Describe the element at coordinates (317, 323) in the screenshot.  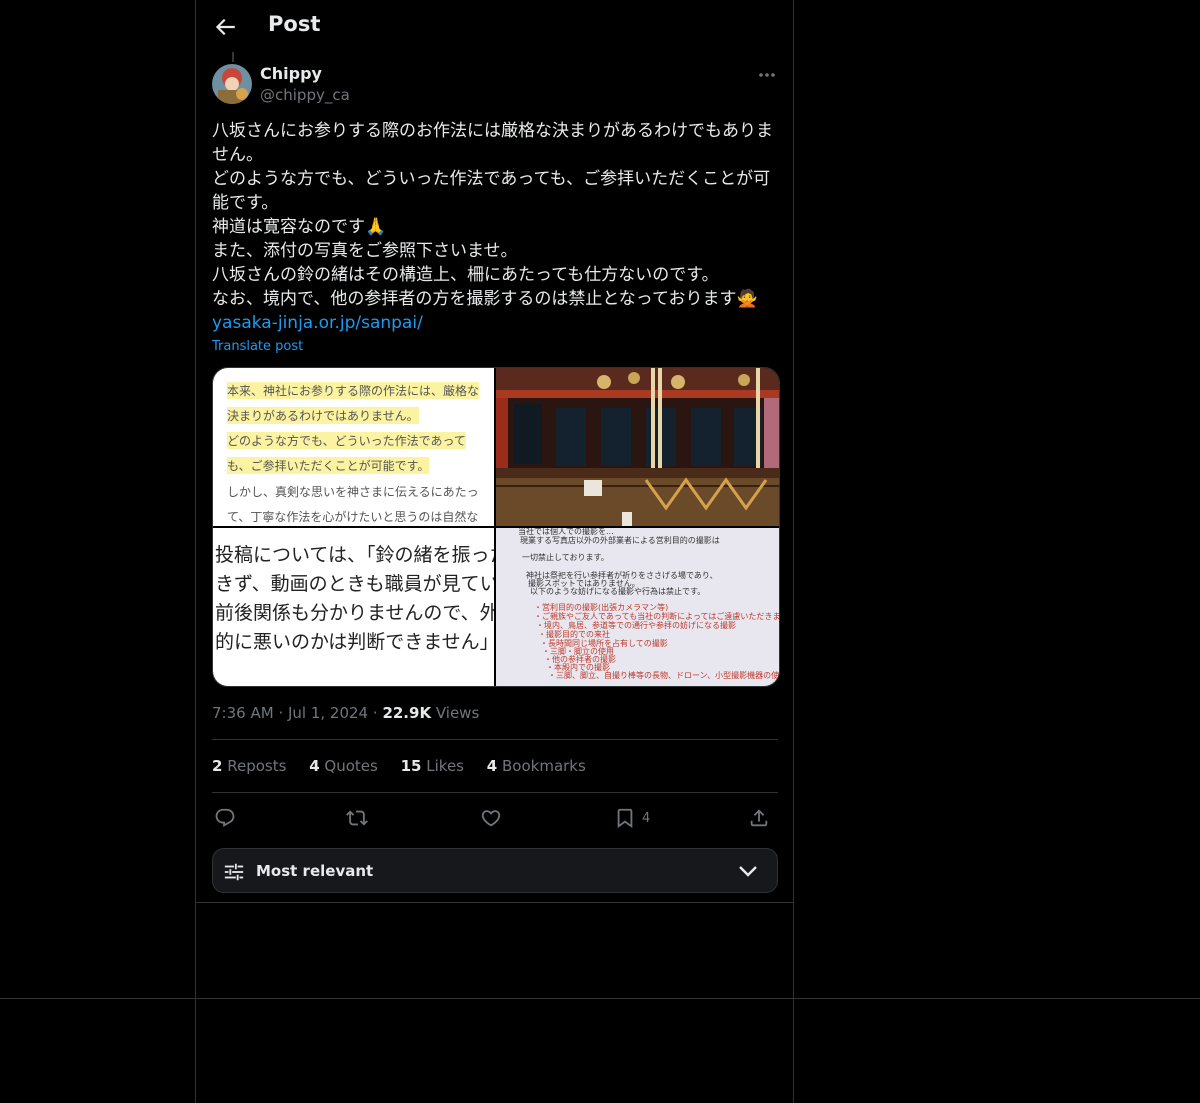
I see `post-link: yasaka-jinja.or.jp/sanpai/` at that location.